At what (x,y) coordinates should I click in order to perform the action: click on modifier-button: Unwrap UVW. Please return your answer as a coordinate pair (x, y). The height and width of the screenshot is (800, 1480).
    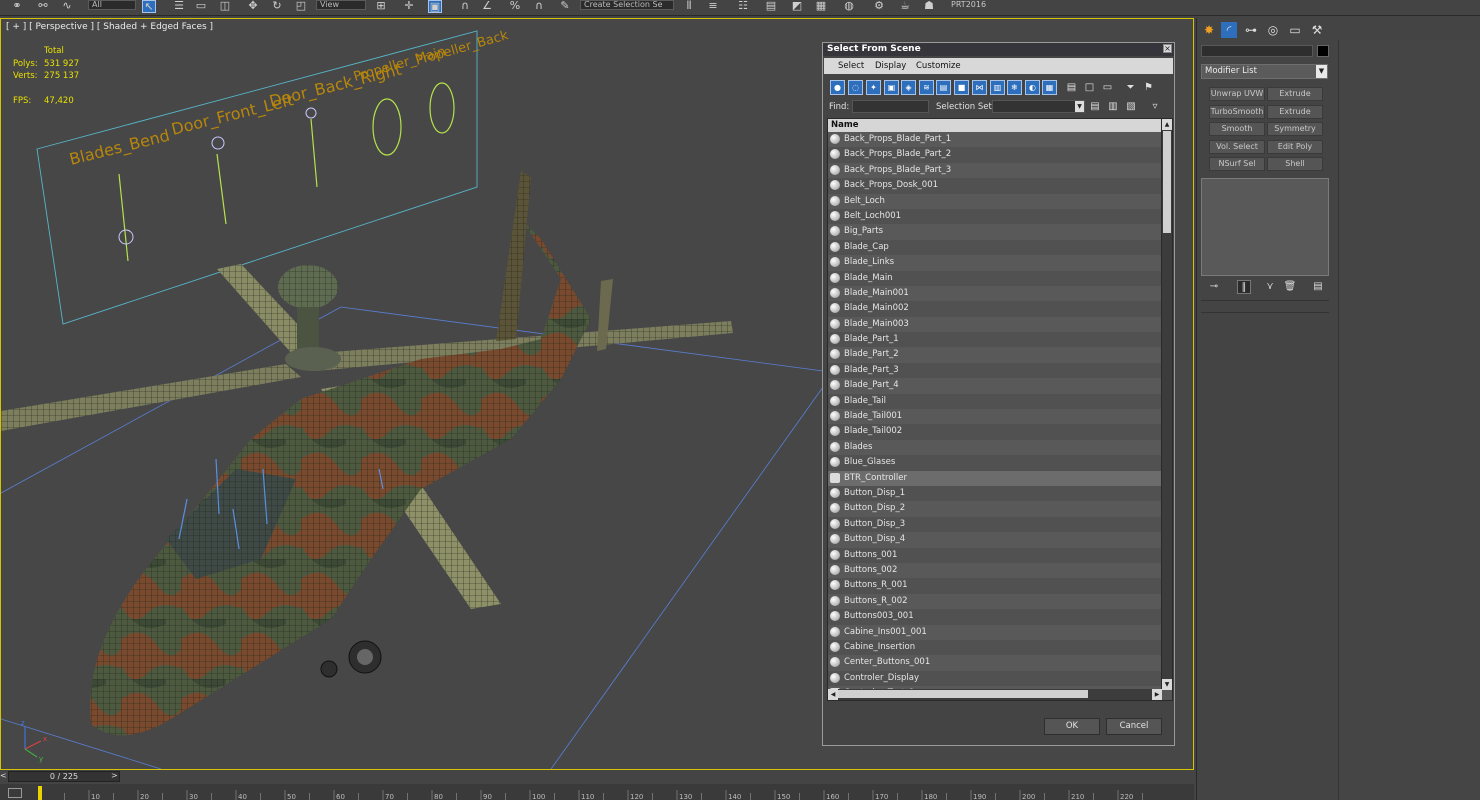
    Looking at the image, I should click on (1237, 94).